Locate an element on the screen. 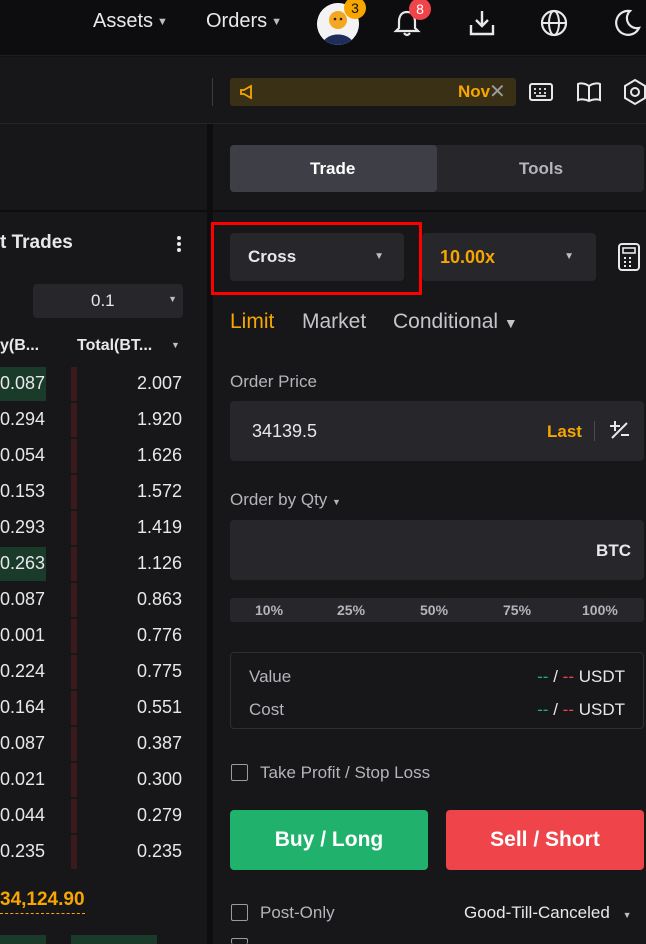 This screenshot has height=944, width=646. globe-icon is located at coordinates (554, 23).